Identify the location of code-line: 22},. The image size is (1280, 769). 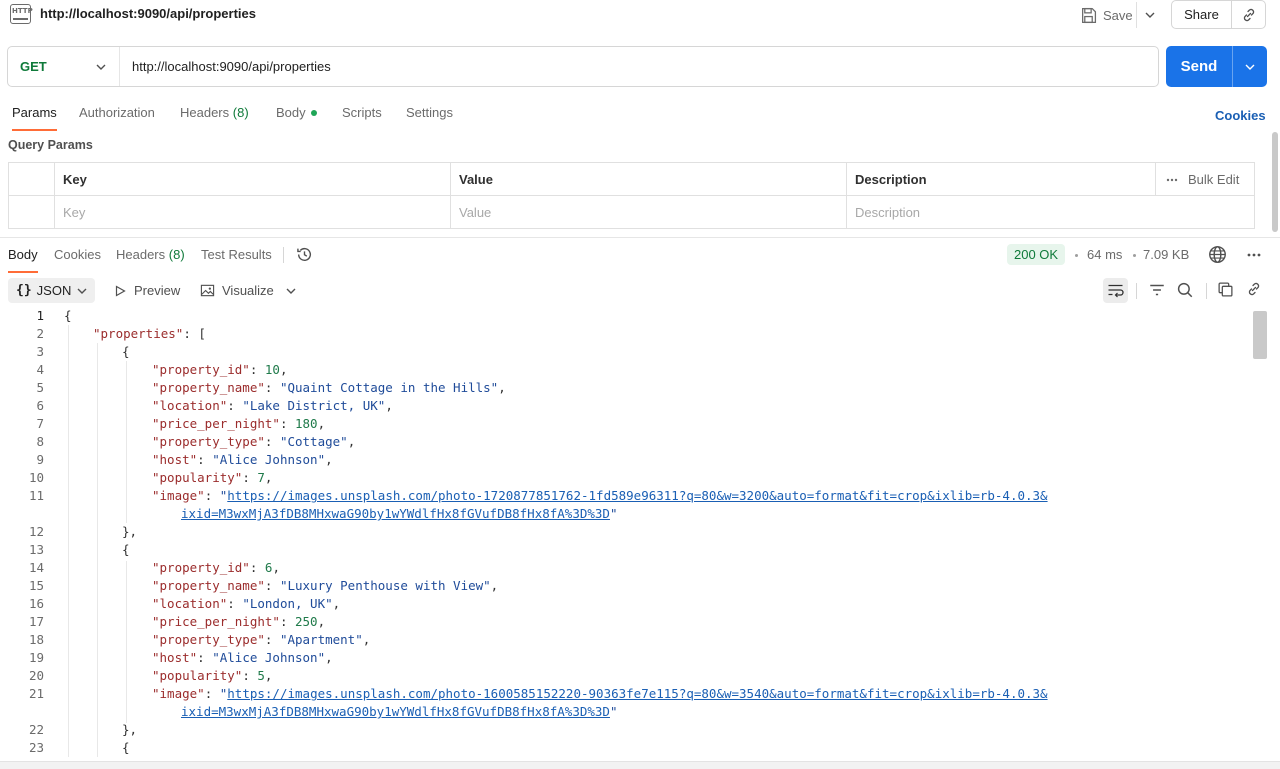
(626, 730).